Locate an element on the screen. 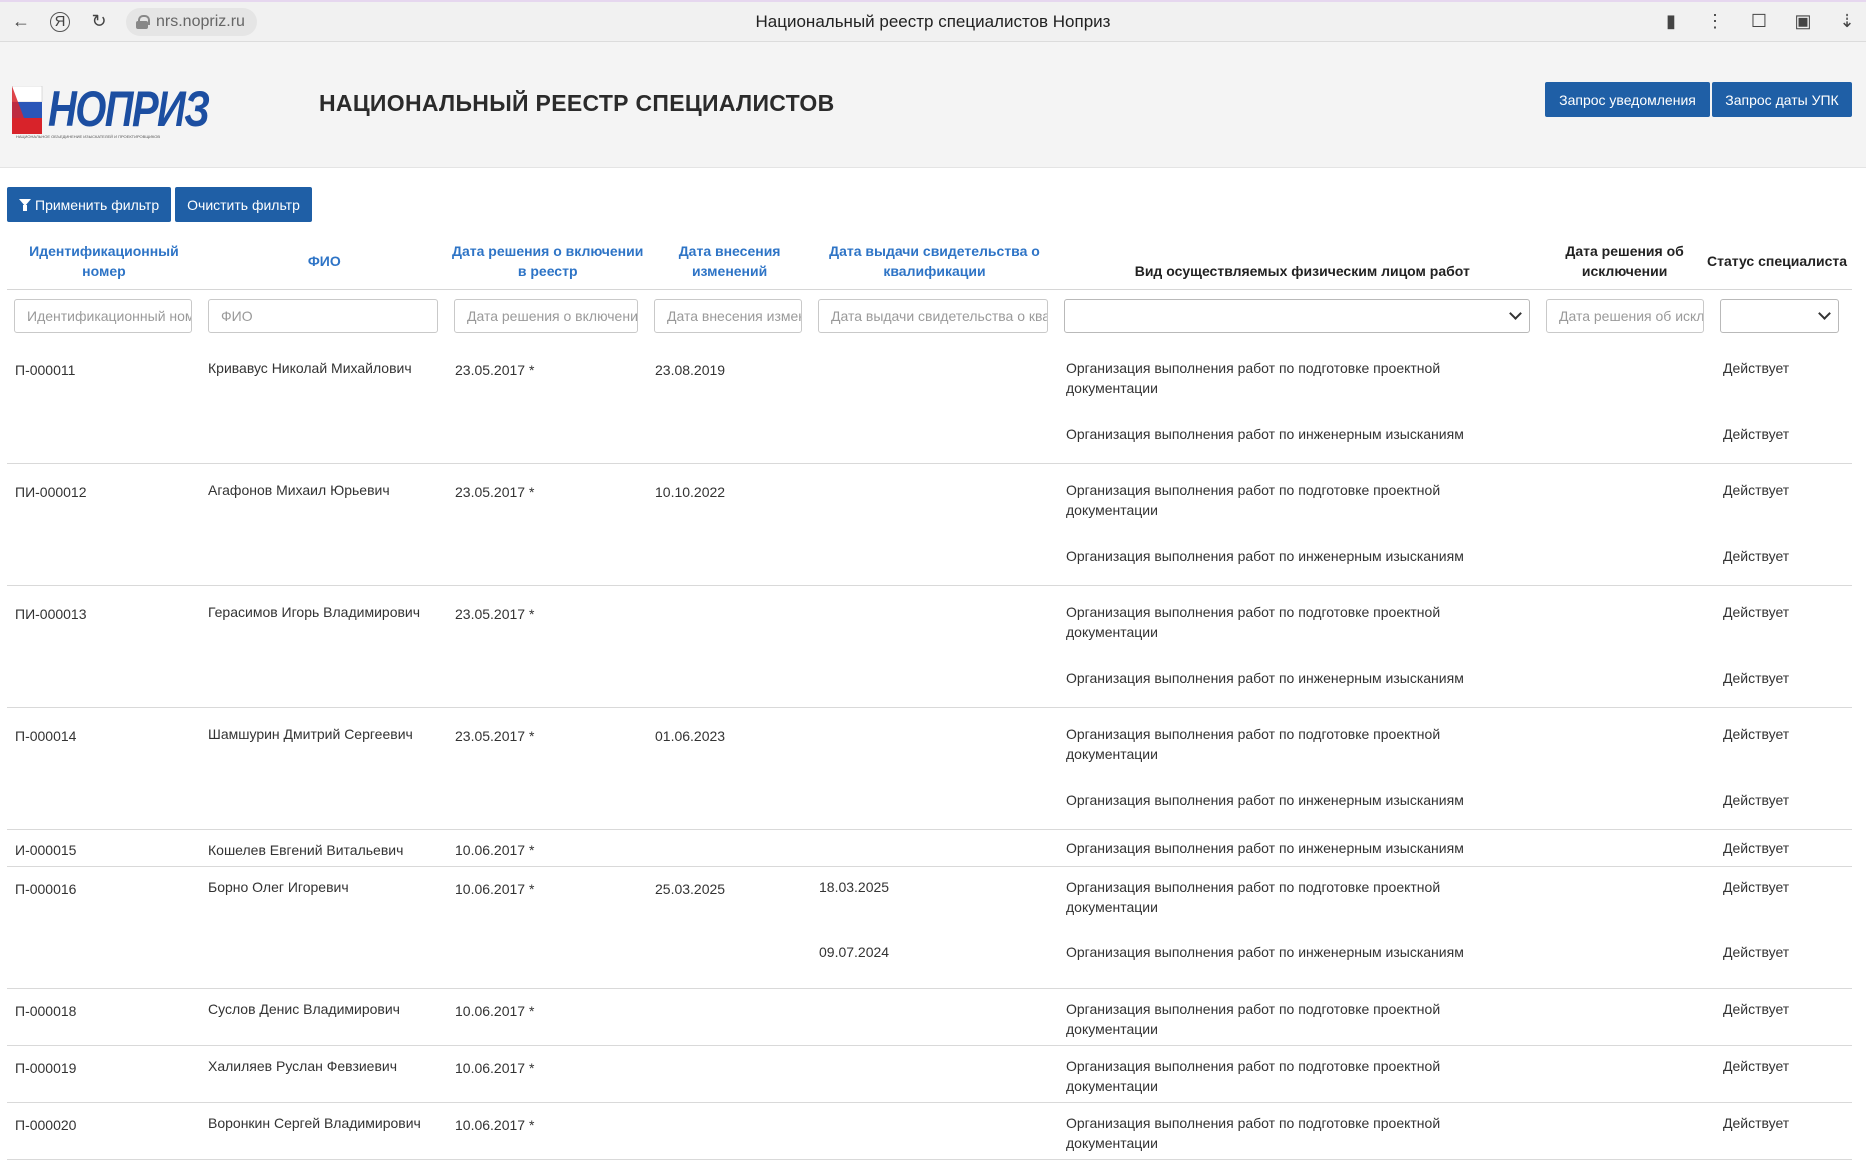  funnel-icon is located at coordinates (25, 204).